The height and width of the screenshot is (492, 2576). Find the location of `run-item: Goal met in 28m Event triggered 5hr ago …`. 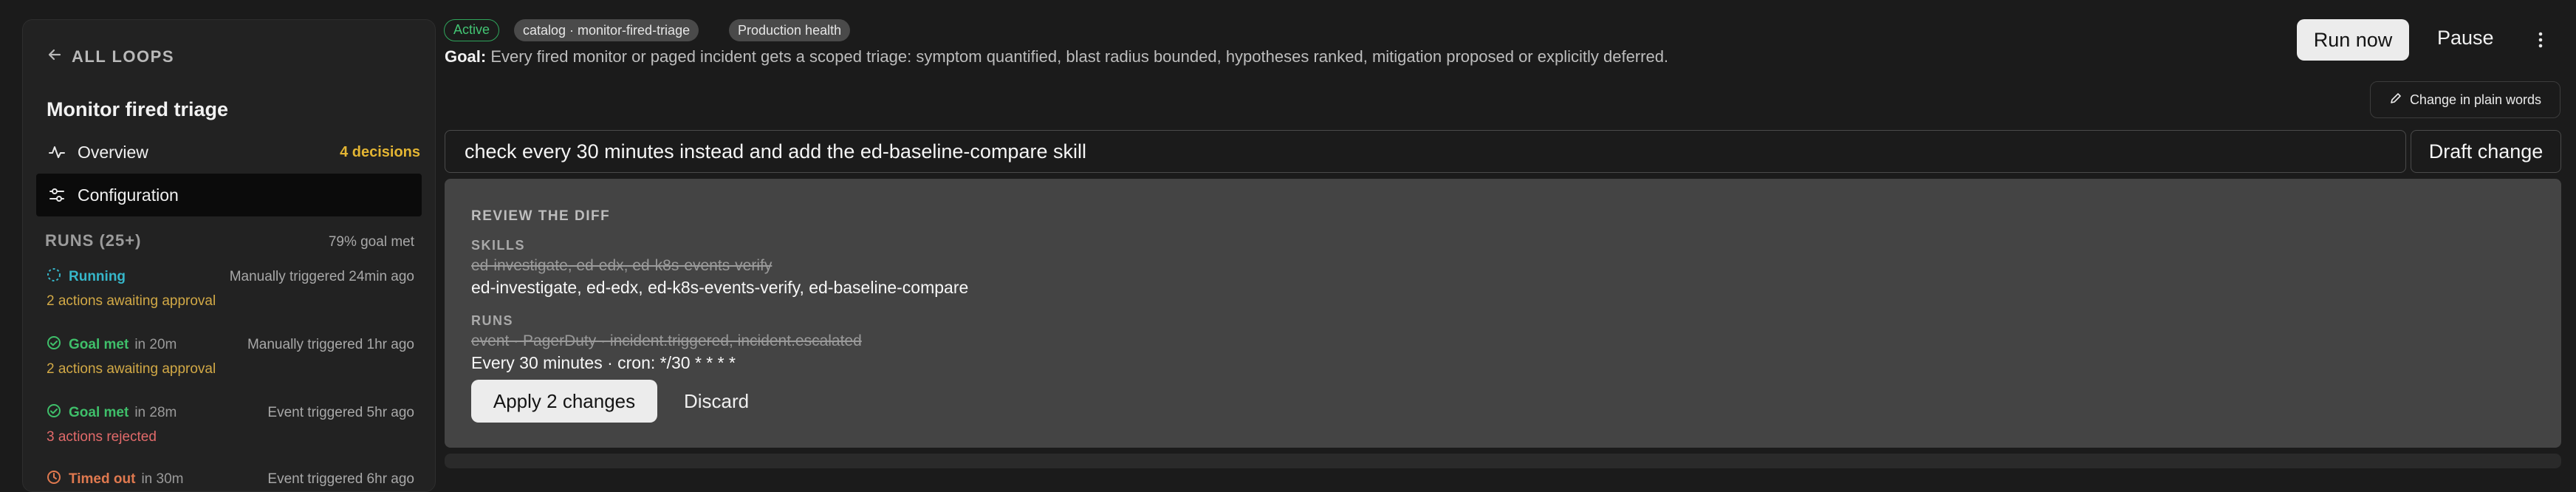

run-item: Goal met in 28m Event triggered 5hr ago … is located at coordinates (239, 424).